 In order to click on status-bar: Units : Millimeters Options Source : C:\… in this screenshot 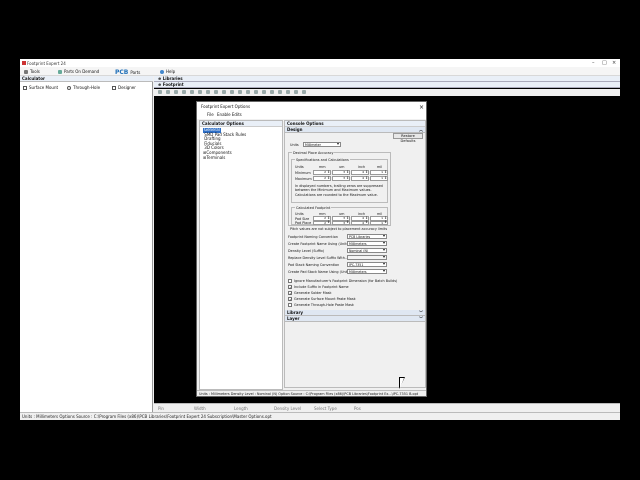, I will do `click(320, 416)`.